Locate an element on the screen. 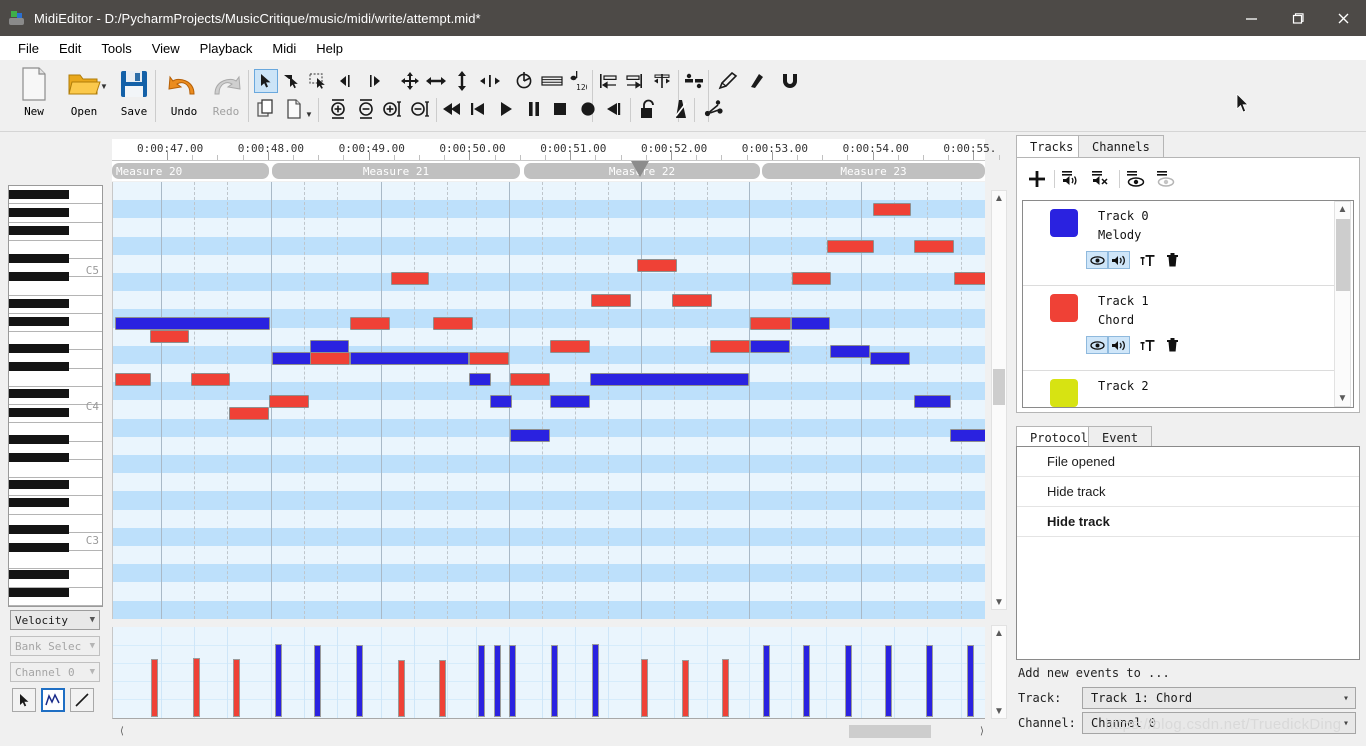  tab-event: Event is located at coordinates (1120, 437).